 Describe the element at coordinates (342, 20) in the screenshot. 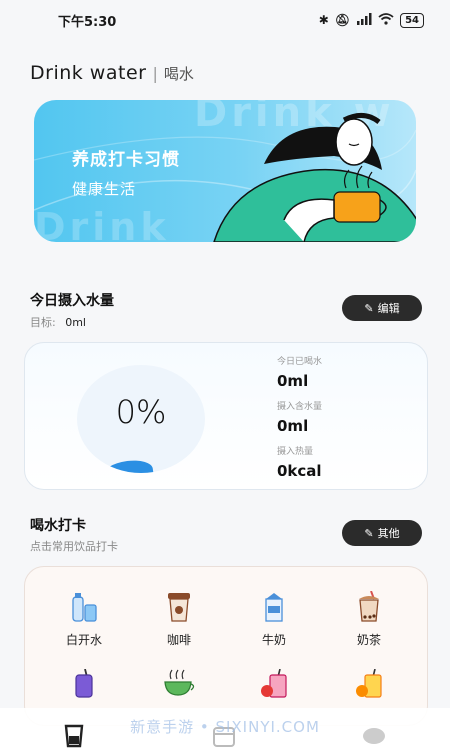

I see `mute-icon: 🔕︎` at that location.